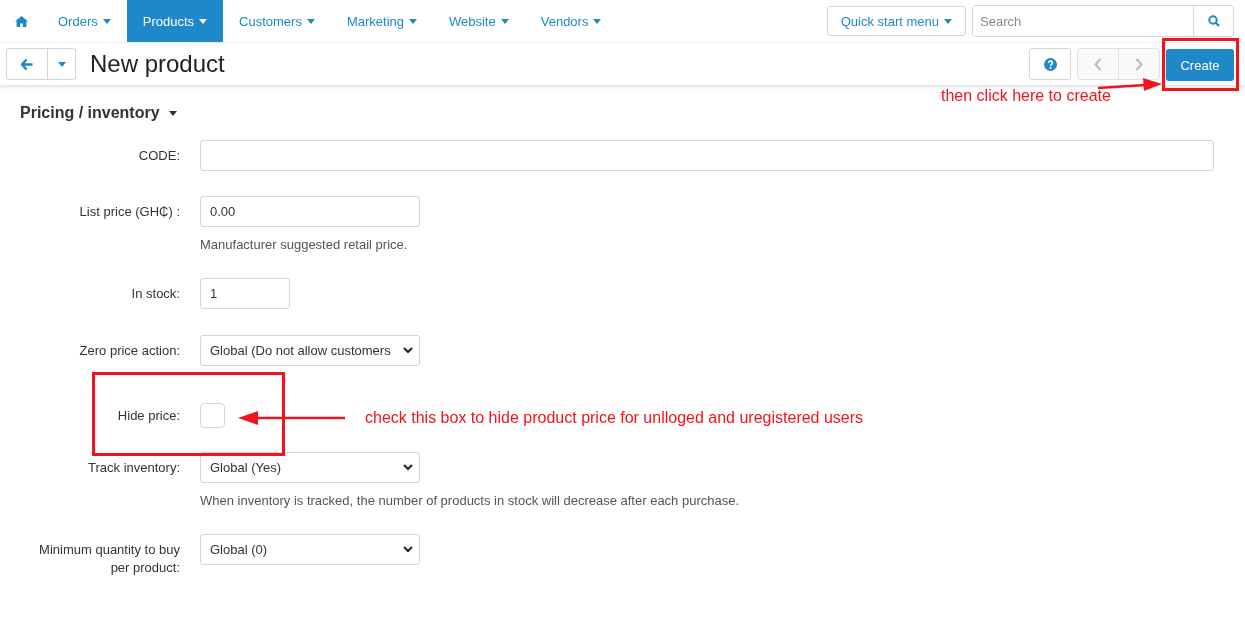  What do you see at coordinates (1103, 21) in the screenshot?
I see `search-field: Search` at bounding box center [1103, 21].